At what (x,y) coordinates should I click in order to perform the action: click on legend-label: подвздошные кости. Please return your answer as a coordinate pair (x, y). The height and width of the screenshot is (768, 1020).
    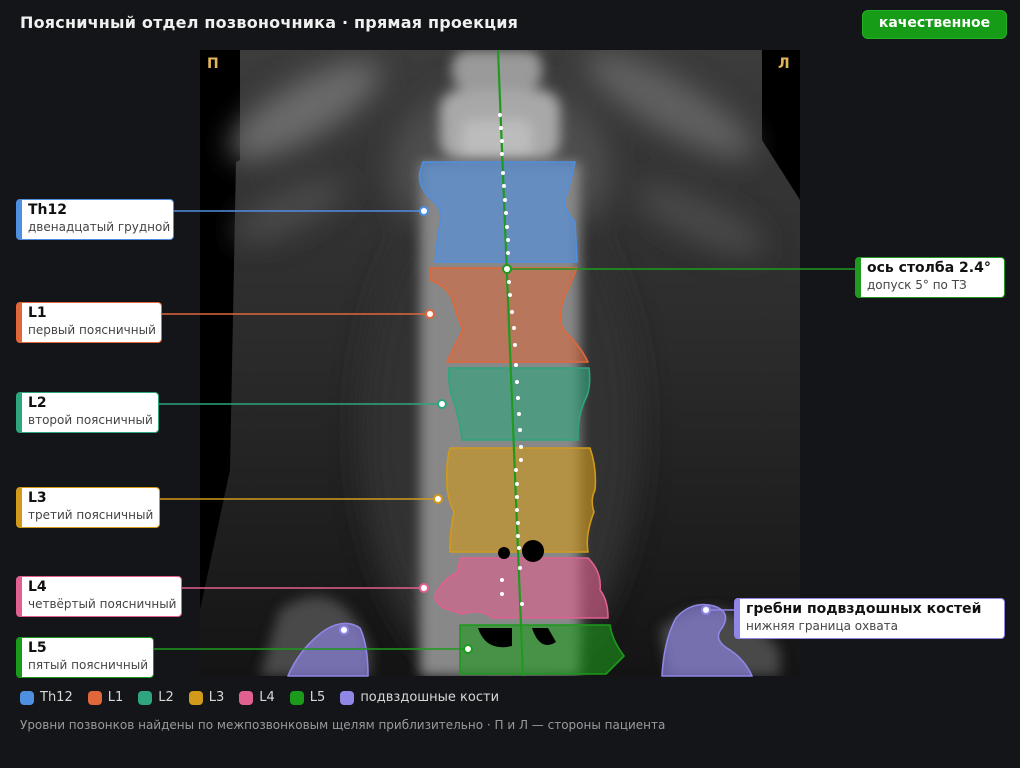
    Looking at the image, I should click on (430, 697).